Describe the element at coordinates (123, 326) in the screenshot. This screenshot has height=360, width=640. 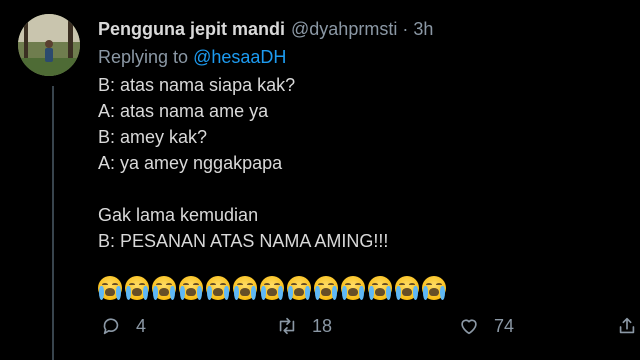
I see `reply-button: 4` at that location.